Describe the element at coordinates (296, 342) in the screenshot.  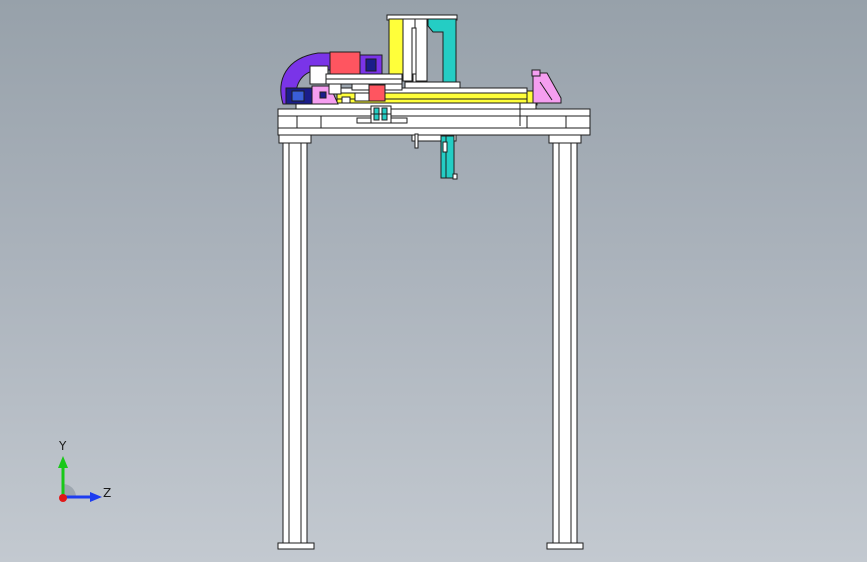
I see `left-leg` at that location.